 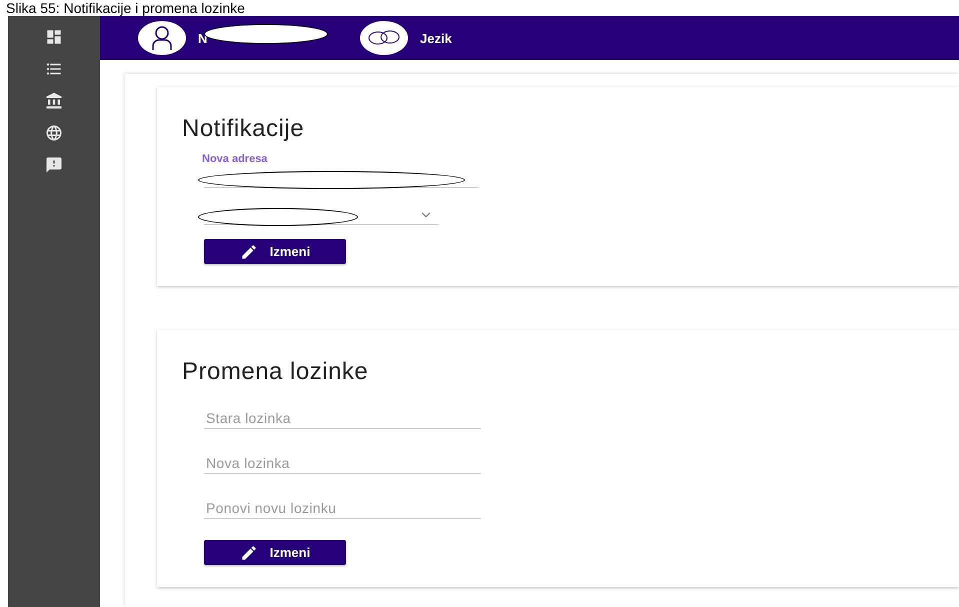 I want to click on password-field: Nova lozinka, so click(x=342, y=464).